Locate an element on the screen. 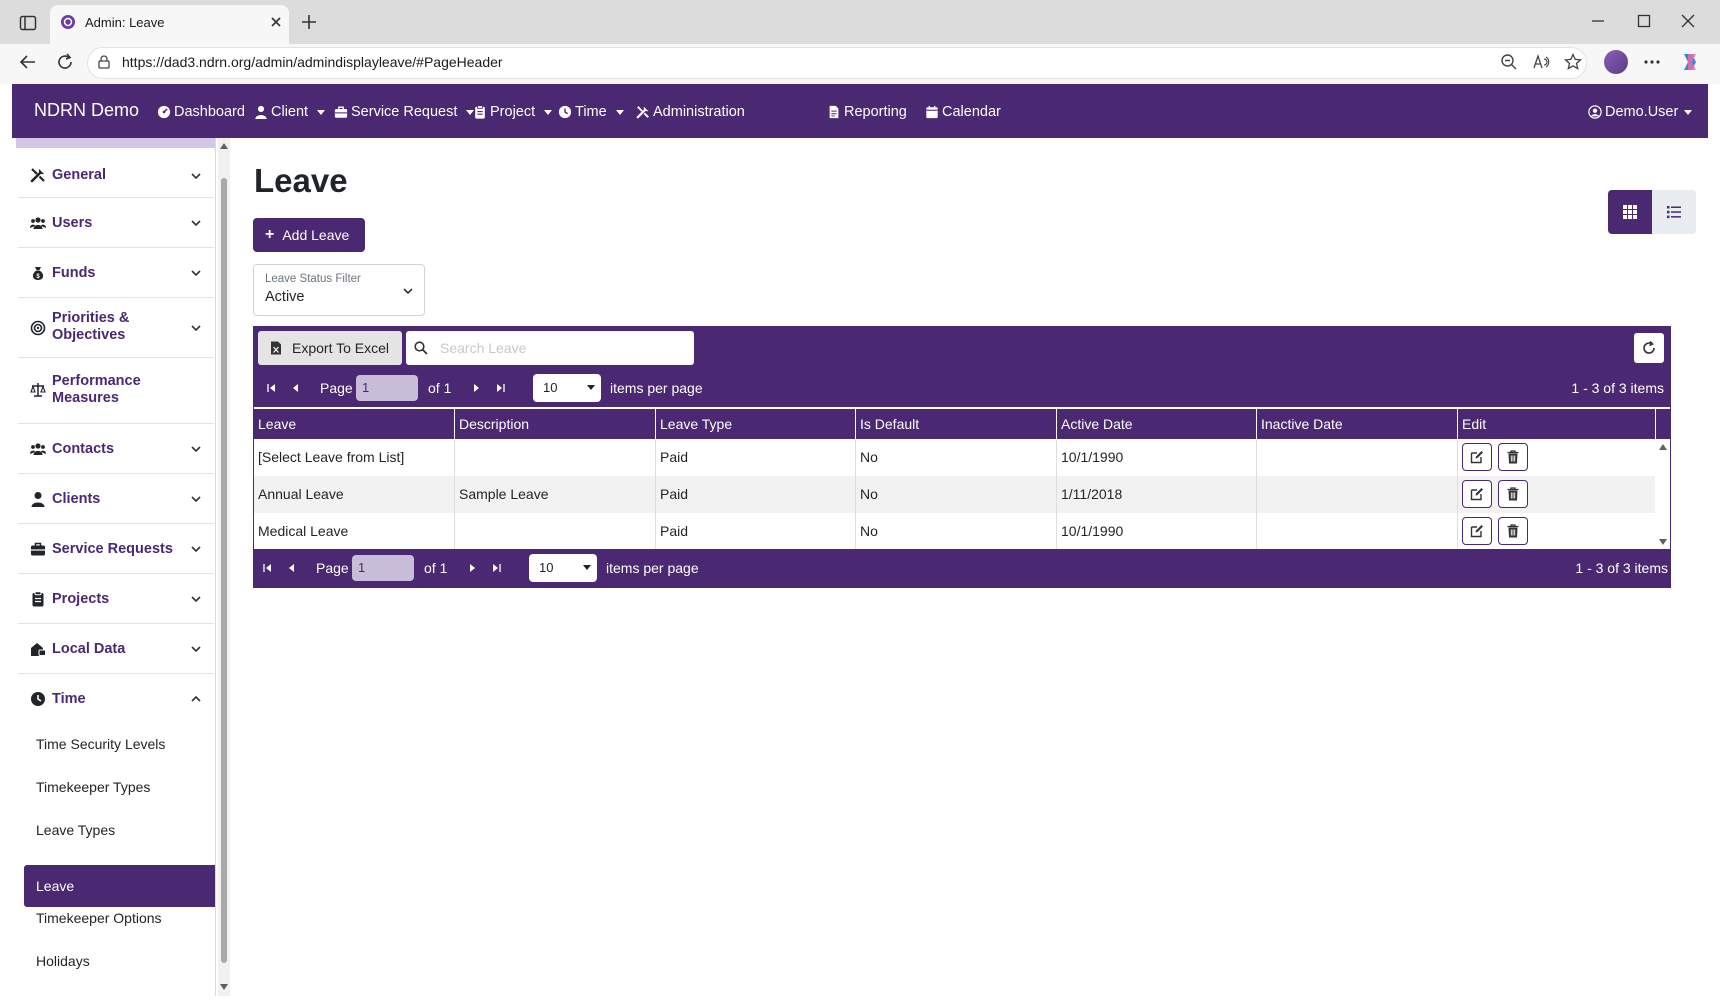  sidebar-subitem-timekeeper-types: Timekeeper Types is located at coordinates (124, 787).